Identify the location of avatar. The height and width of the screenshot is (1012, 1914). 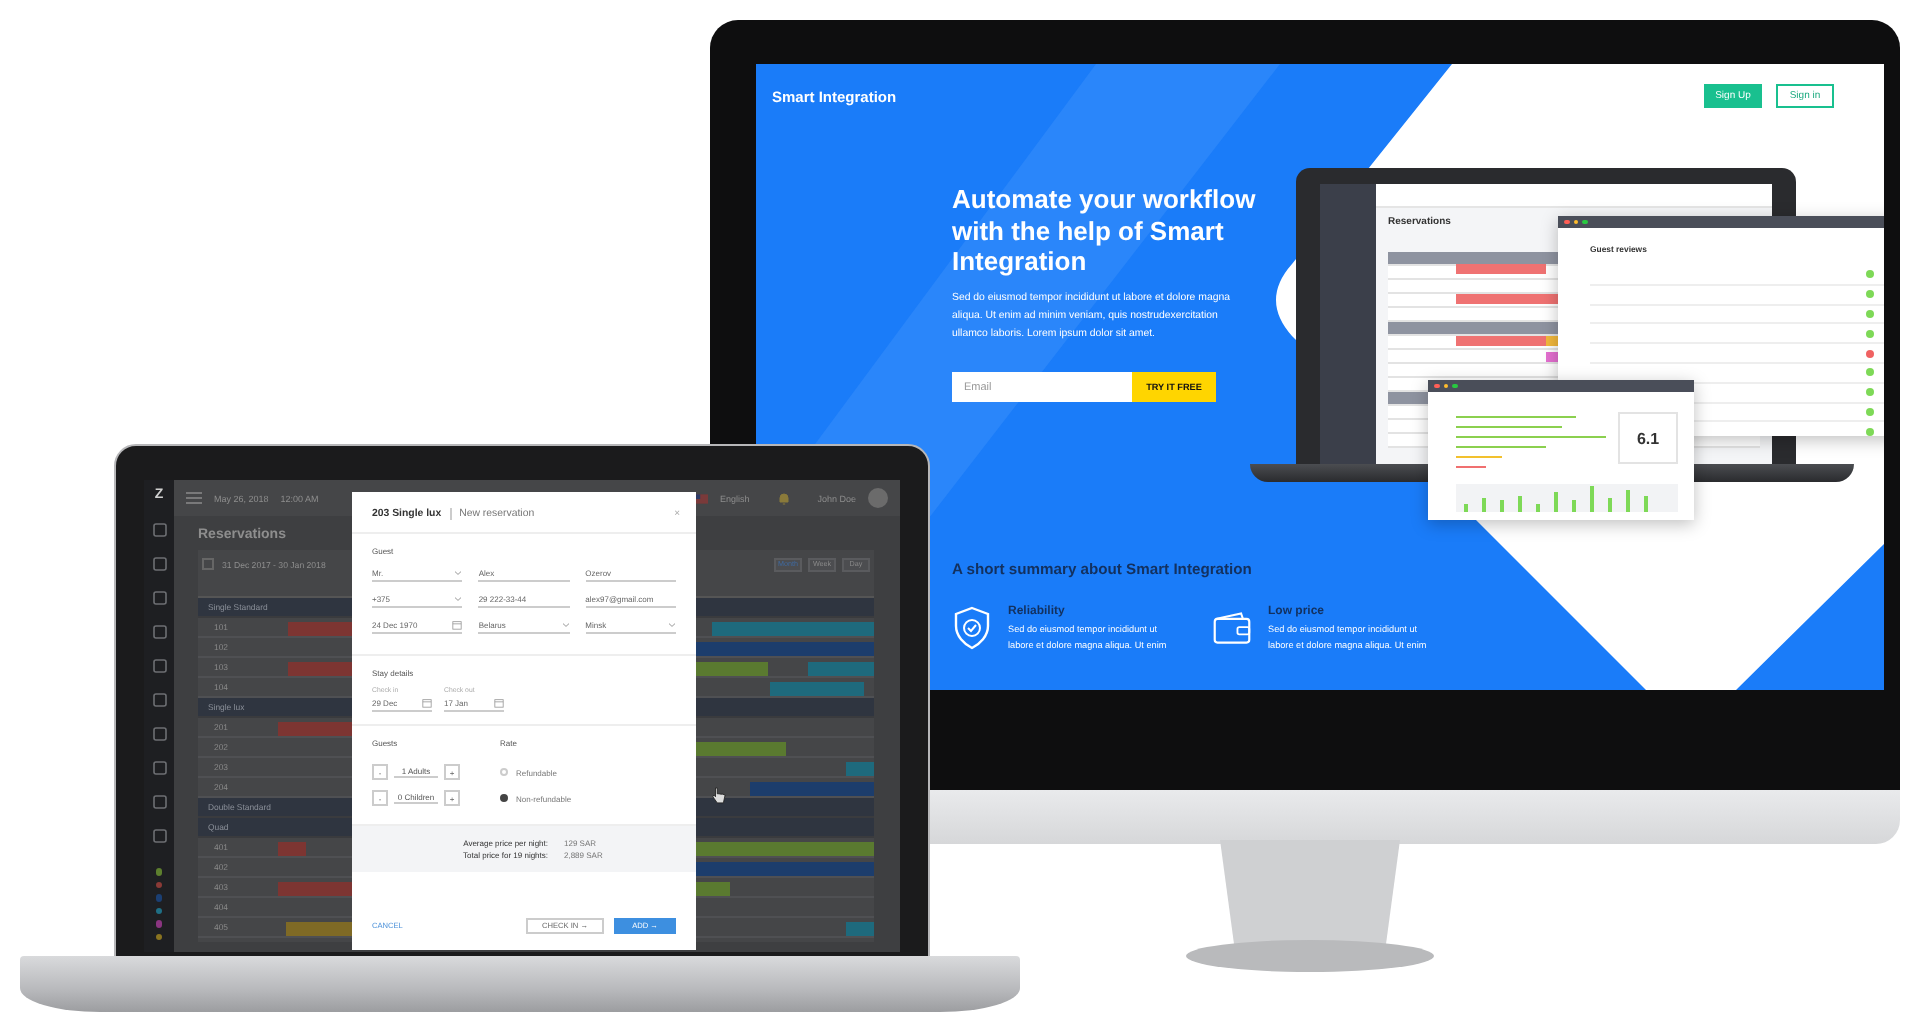
(878, 498).